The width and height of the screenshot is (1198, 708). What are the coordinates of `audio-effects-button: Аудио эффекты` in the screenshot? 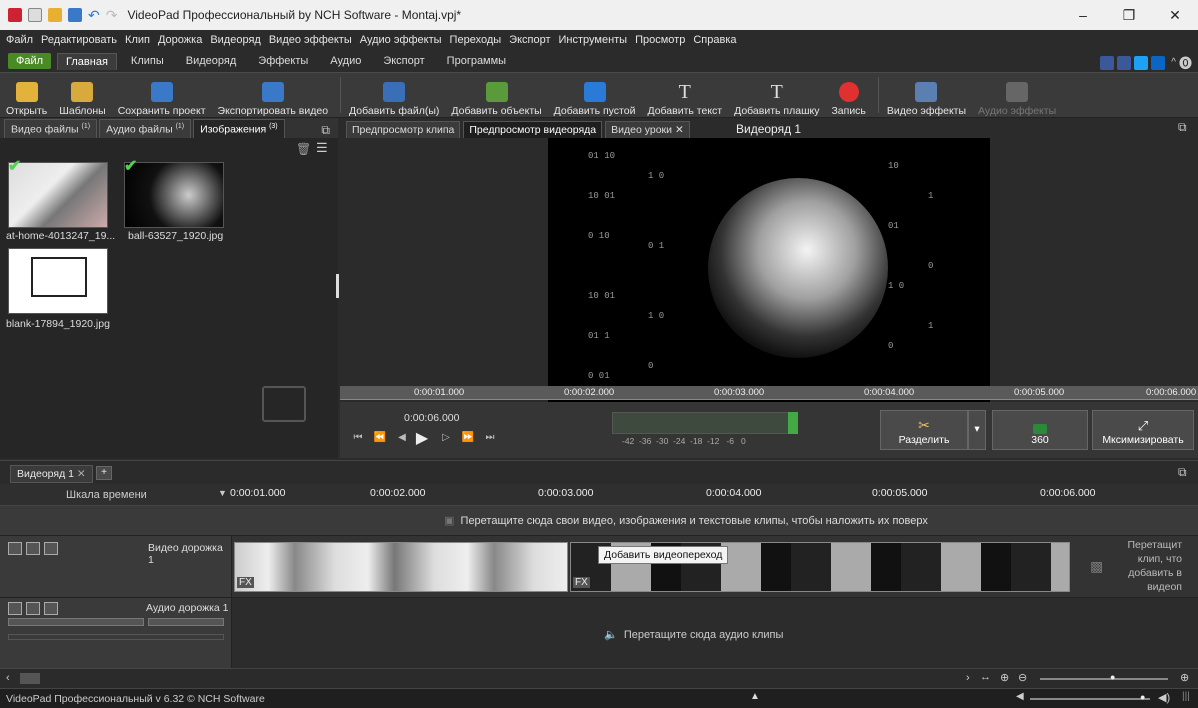 It's located at (1017, 95).